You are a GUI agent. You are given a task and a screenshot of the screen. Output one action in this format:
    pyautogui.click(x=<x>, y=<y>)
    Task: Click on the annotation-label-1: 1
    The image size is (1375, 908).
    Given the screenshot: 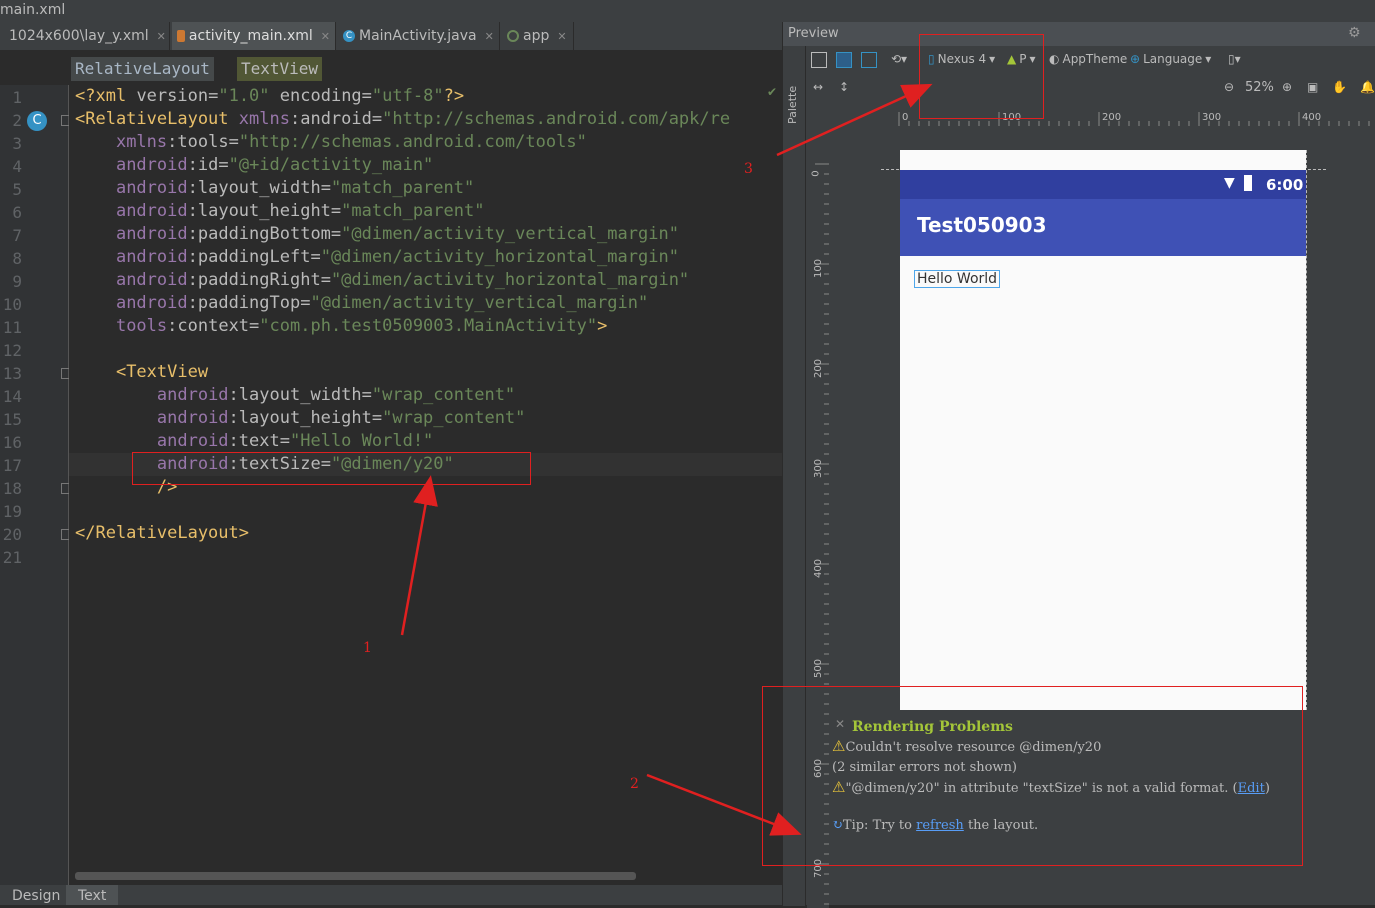 What is the action you would take?
    pyautogui.click(x=367, y=648)
    